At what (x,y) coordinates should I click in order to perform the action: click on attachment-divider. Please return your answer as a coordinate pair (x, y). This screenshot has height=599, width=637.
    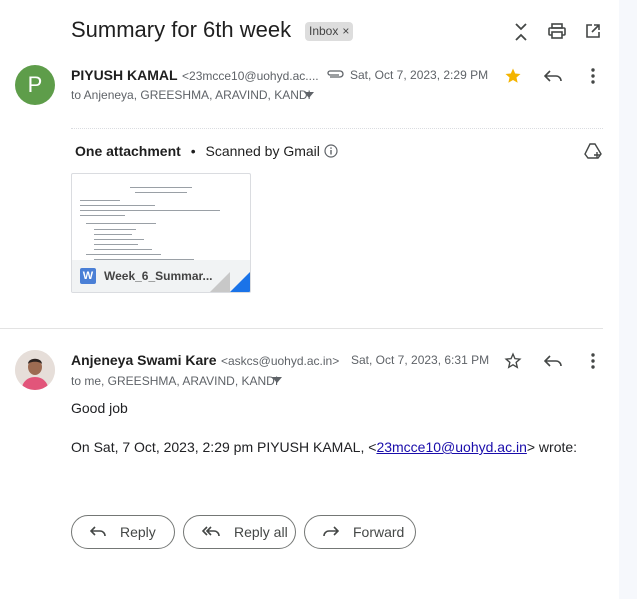
    Looking at the image, I should click on (337, 128).